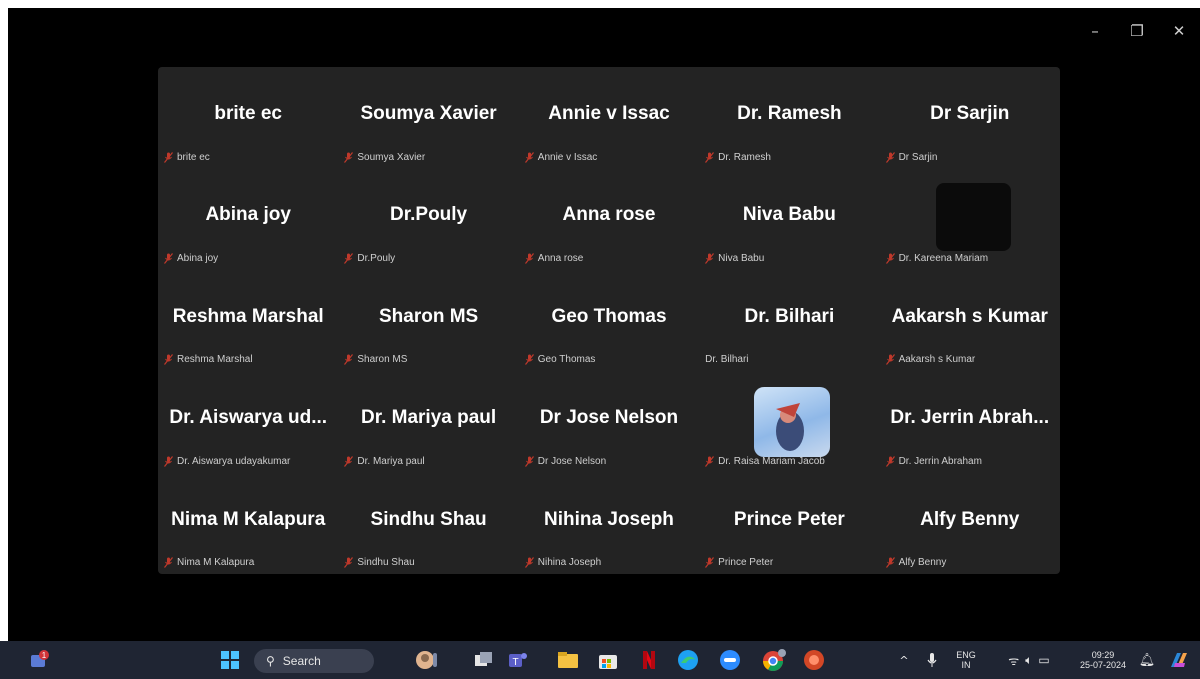  Describe the element at coordinates (970, 421) in the screenshot. I see `participant-tile-dr-jerrin-abraham: Dr. Jerrin Abrah... Dr. Jerrin Abraham` at that location.